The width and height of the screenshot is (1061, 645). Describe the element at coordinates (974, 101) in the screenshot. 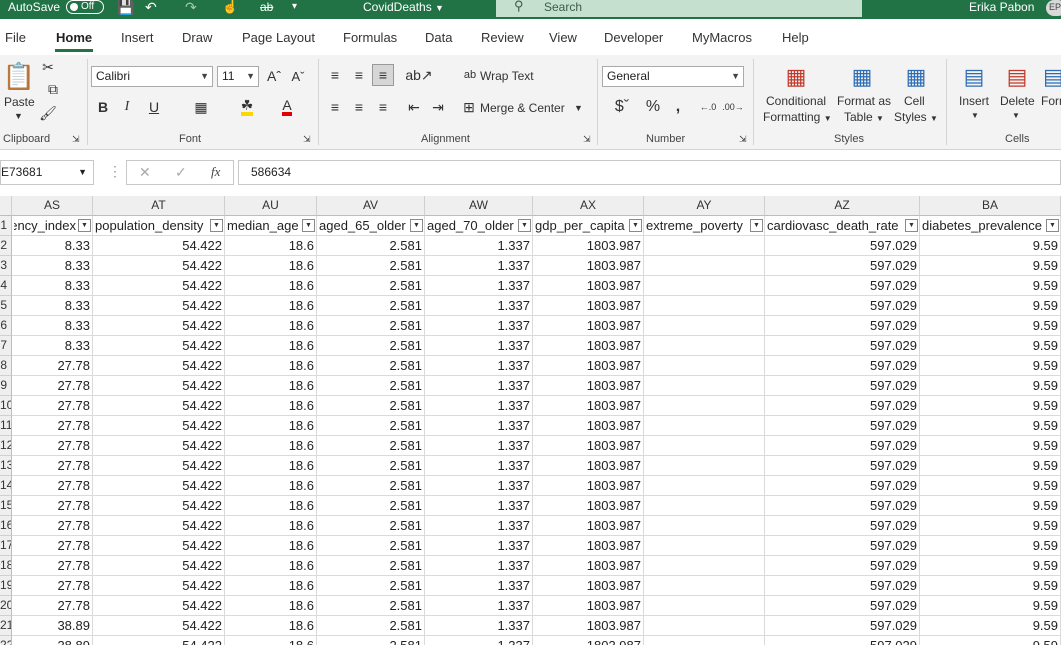

I see `insert-cells-button: Insert` at that location.